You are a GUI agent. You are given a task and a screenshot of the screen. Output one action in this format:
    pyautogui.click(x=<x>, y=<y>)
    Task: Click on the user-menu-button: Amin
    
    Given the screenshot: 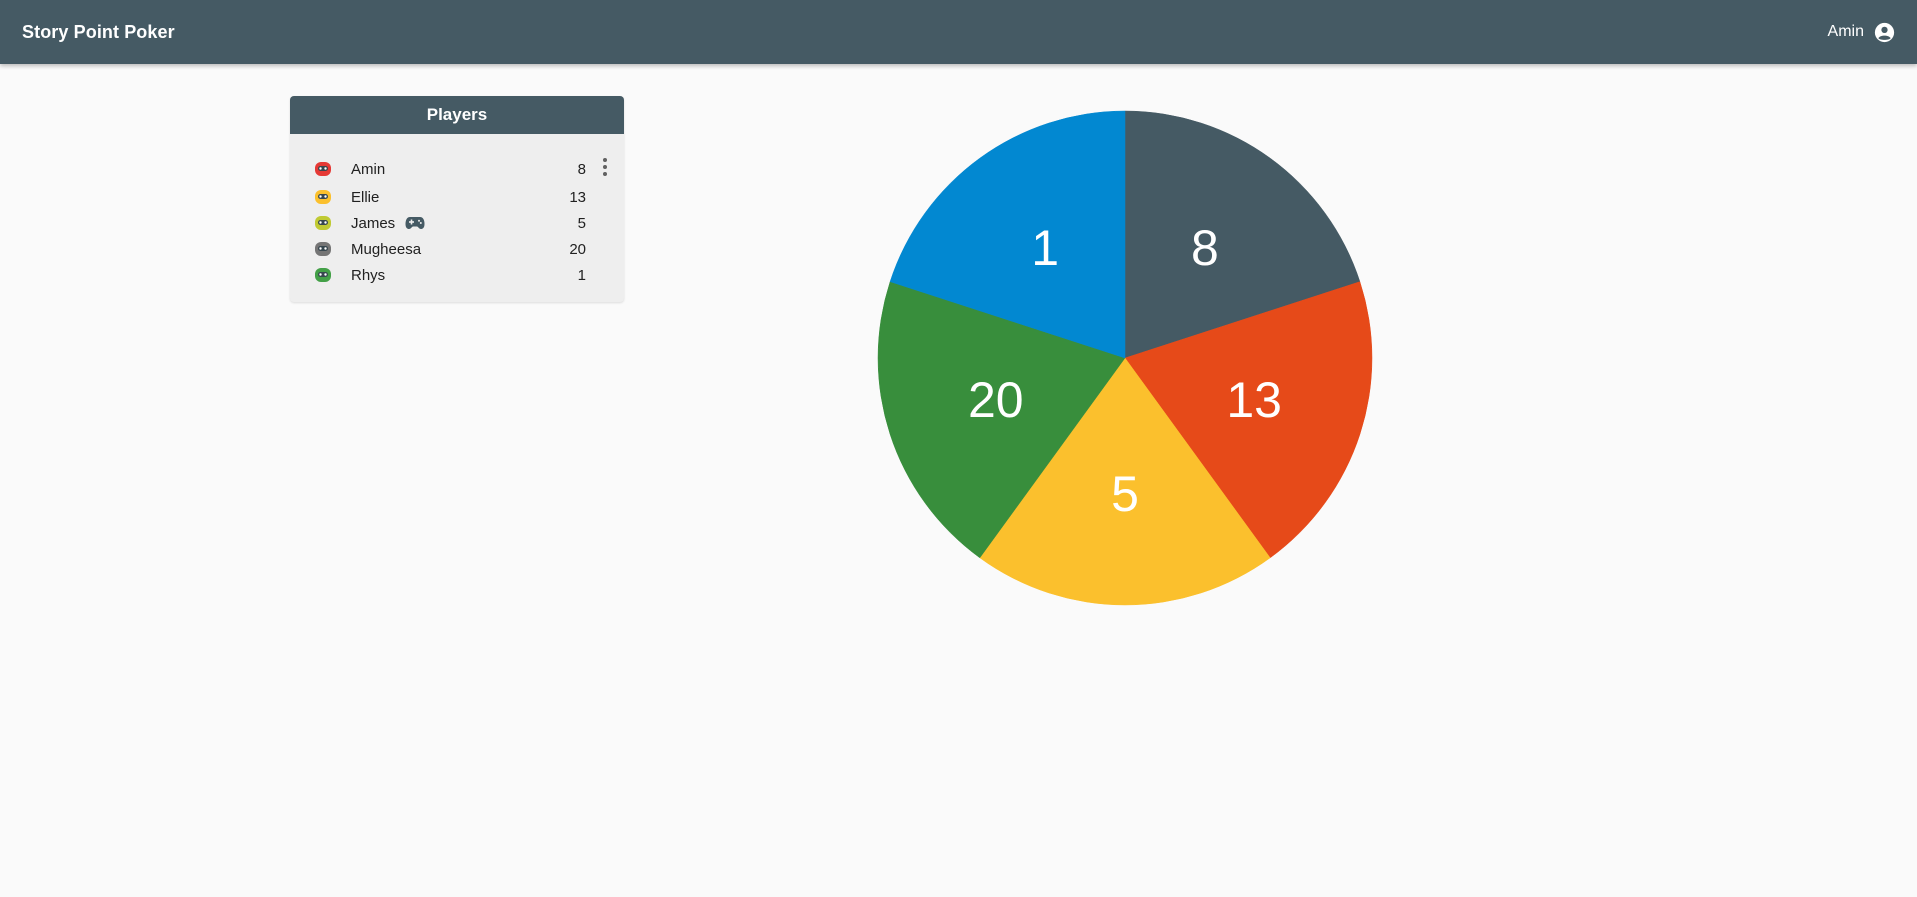 What is the action you would take?
    pyautogui.click(x=1861, y=32)
    